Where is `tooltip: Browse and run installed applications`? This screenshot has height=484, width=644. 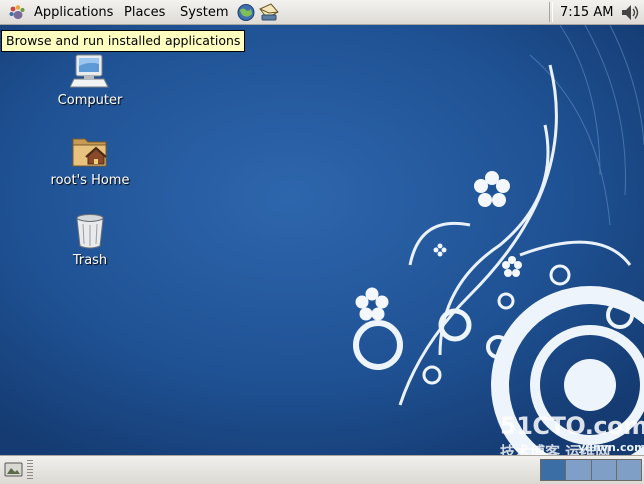
tooltip: Browse and run installed applications is located at coordinates (123, 41).